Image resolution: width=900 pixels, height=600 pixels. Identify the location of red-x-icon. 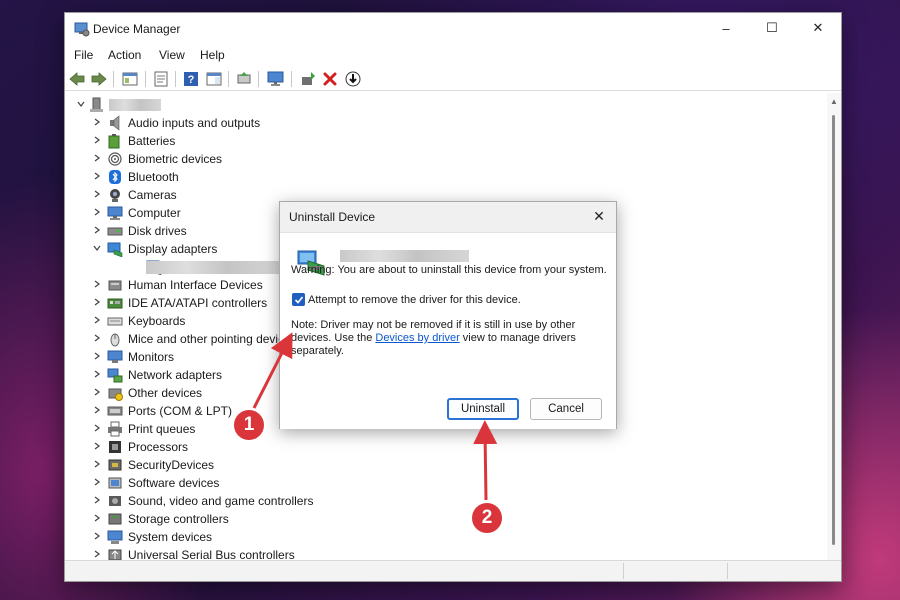
(330, 79).